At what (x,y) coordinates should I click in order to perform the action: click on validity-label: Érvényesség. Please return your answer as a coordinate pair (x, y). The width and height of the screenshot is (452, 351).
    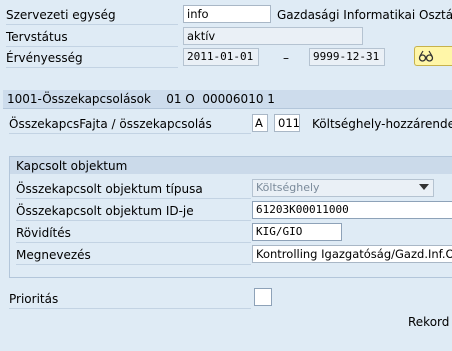
    Looking at the image, I should click on (44, 58).